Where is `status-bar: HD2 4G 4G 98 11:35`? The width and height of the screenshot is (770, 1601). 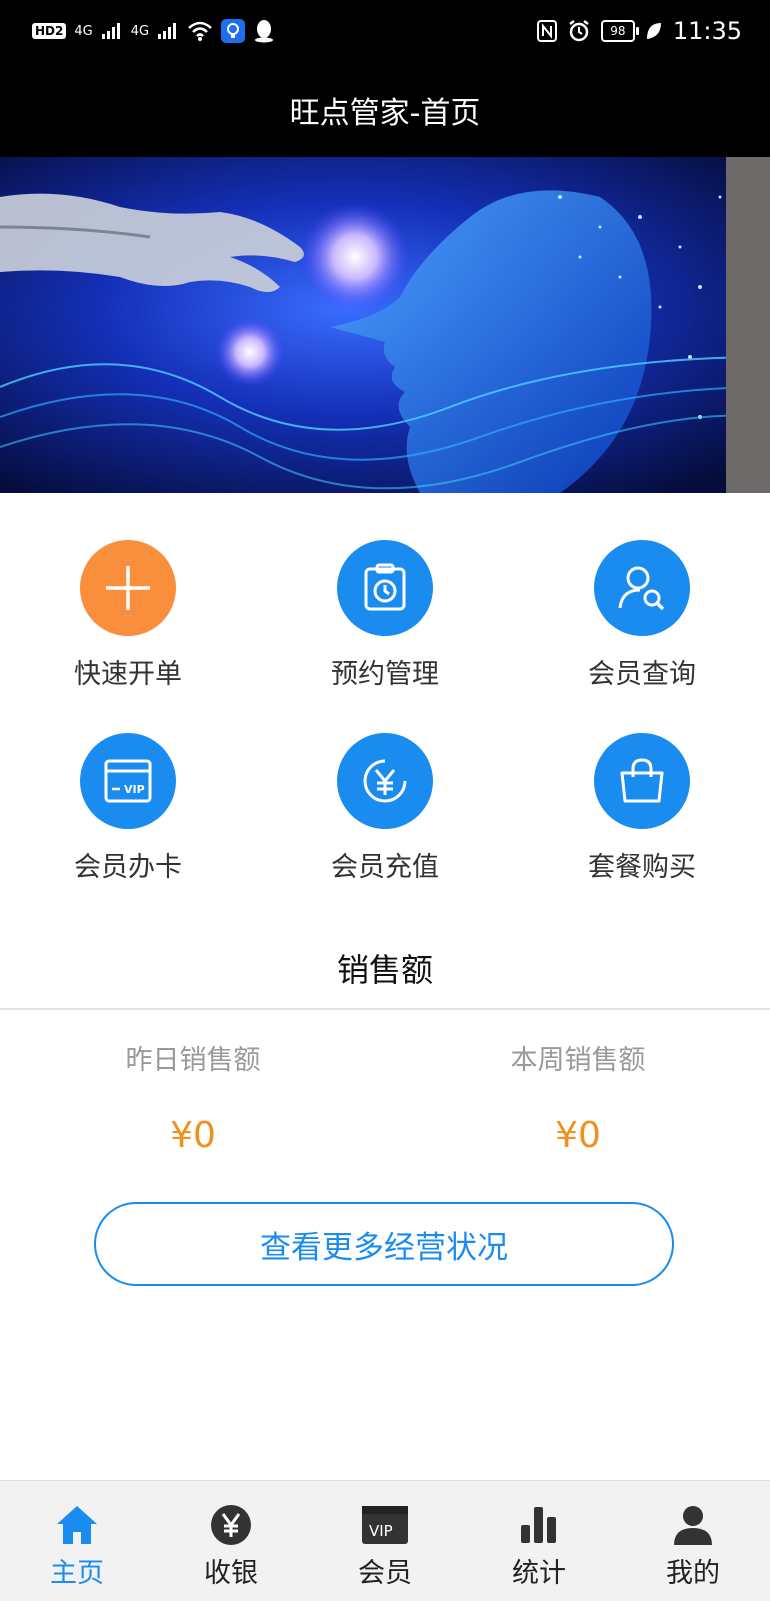
status-bar: HD2 4G 4G 98 11:35 is located at coordinates (385, 31).